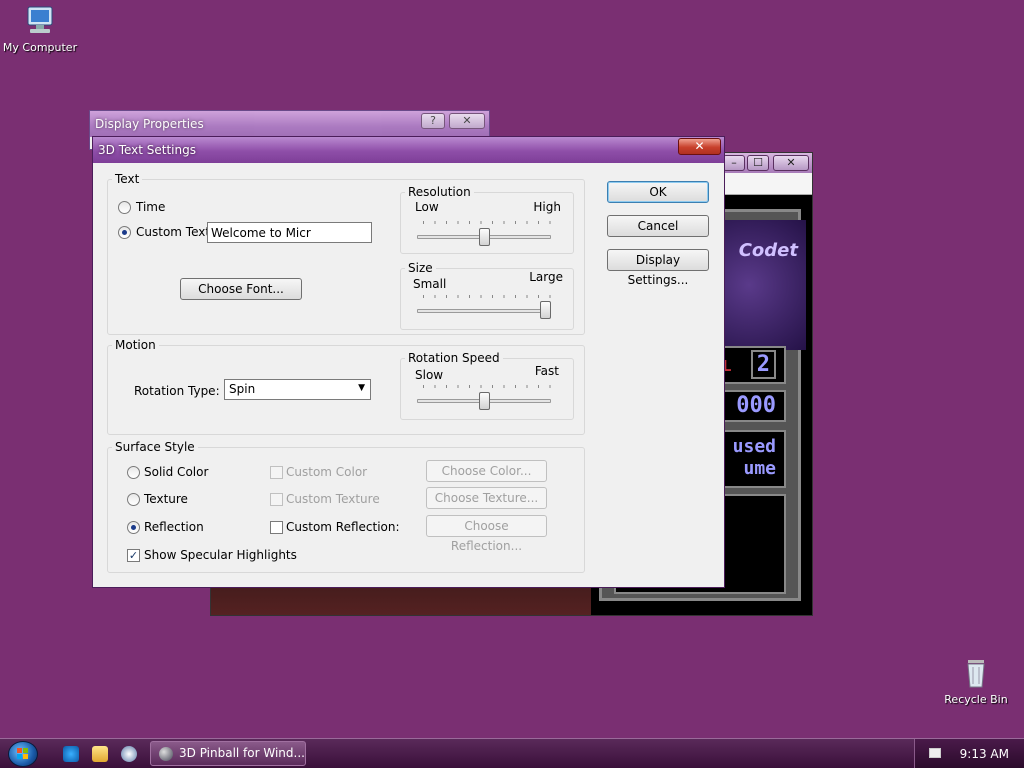 The width and height of the screenshot is (1024, 768). What do you see at coordinates (151, 207) in the screenshot?
I see `time-label: Time` at bounding box center [151, 207].